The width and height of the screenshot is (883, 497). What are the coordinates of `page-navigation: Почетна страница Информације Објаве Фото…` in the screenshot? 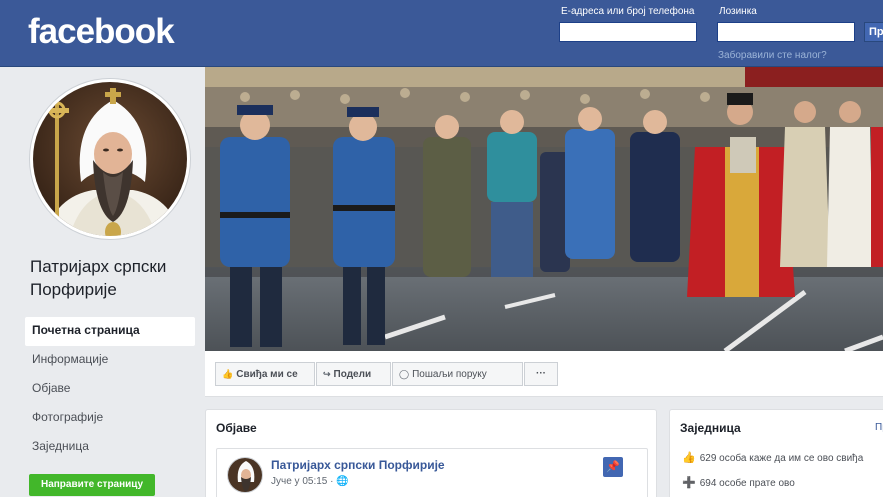 It's located at (110, 389).